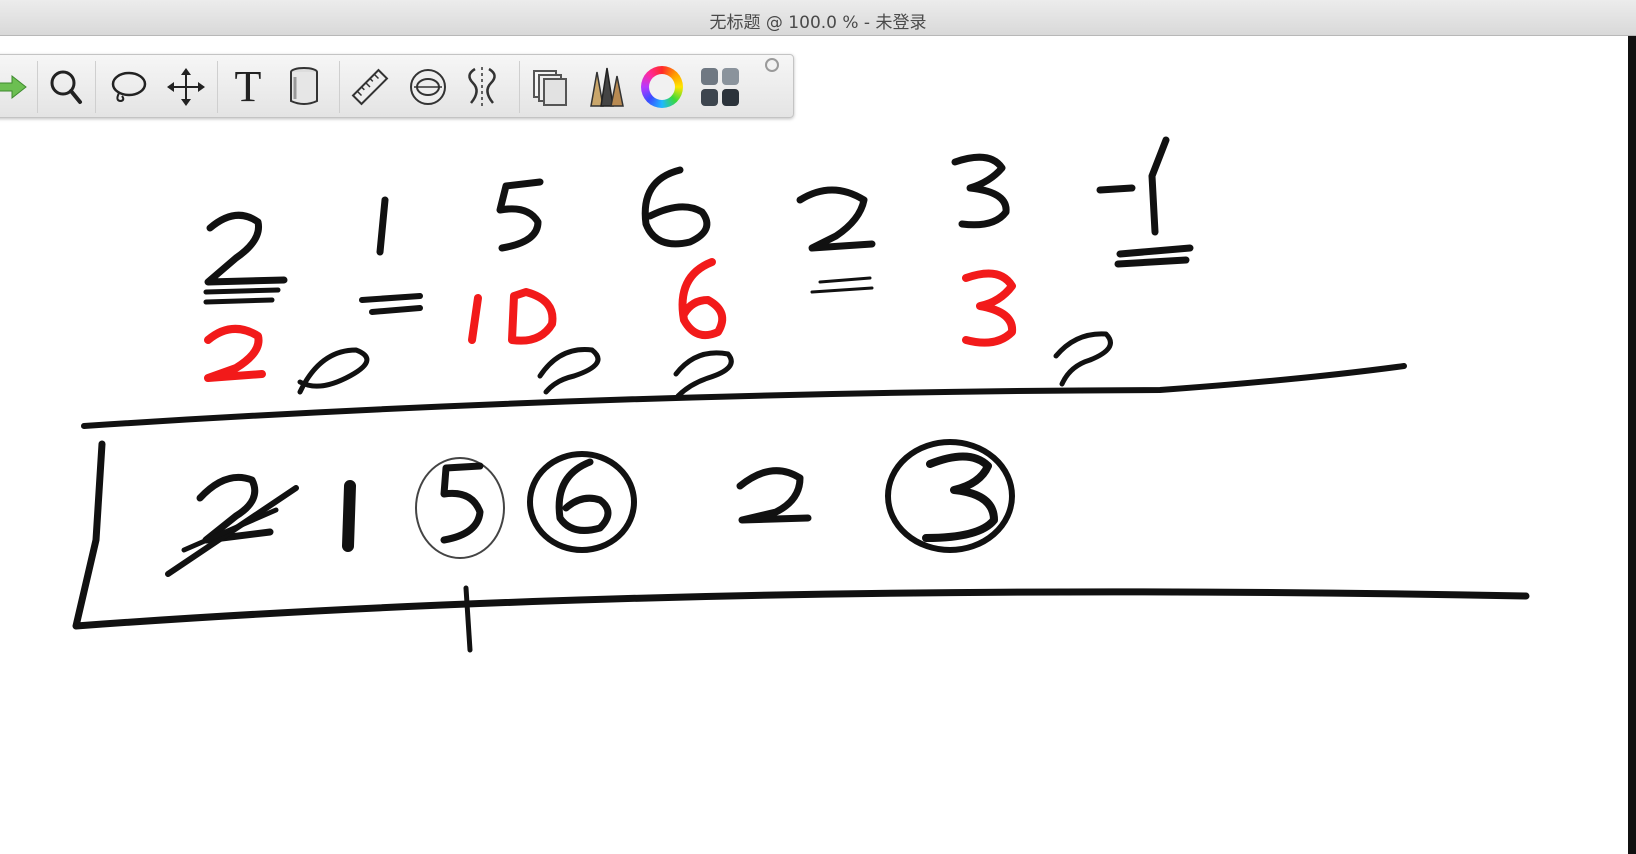 The image size is (1636, 854). I want to click on move-icon, so click(186, 87).